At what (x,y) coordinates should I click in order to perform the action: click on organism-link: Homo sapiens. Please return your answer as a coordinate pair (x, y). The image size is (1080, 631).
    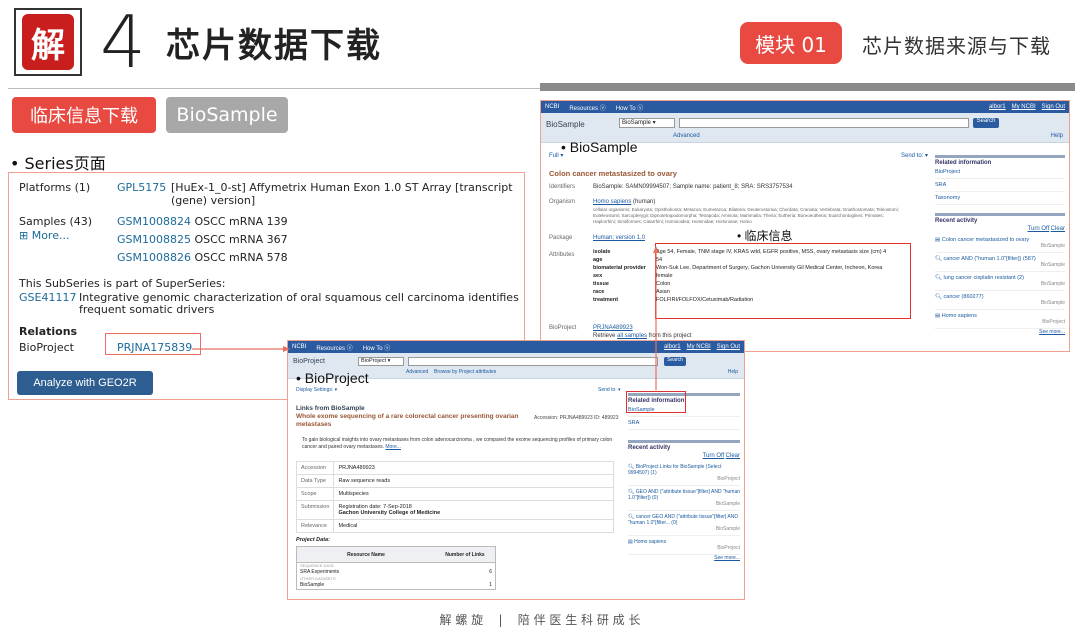
    Looking at the image, I should click on (612, 202).